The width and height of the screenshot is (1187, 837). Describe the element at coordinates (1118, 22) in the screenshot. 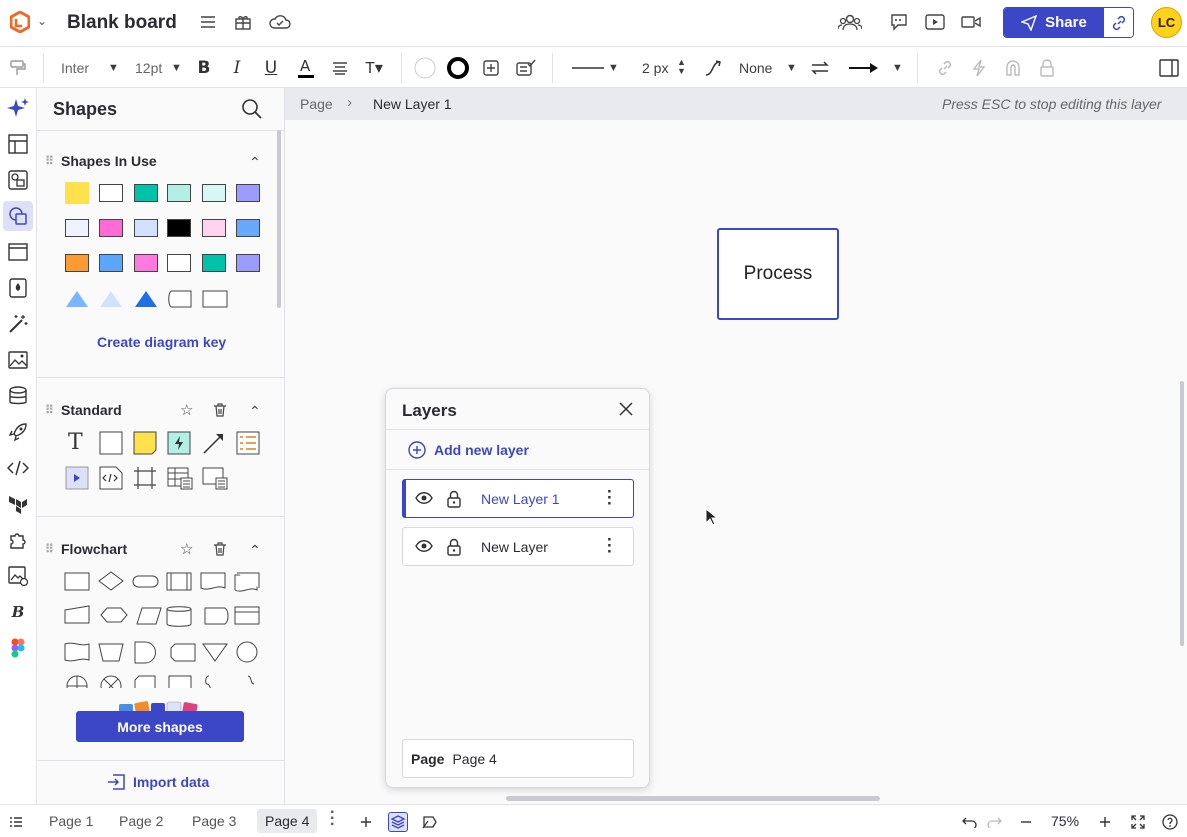

I see `copy-link-button` at that location.